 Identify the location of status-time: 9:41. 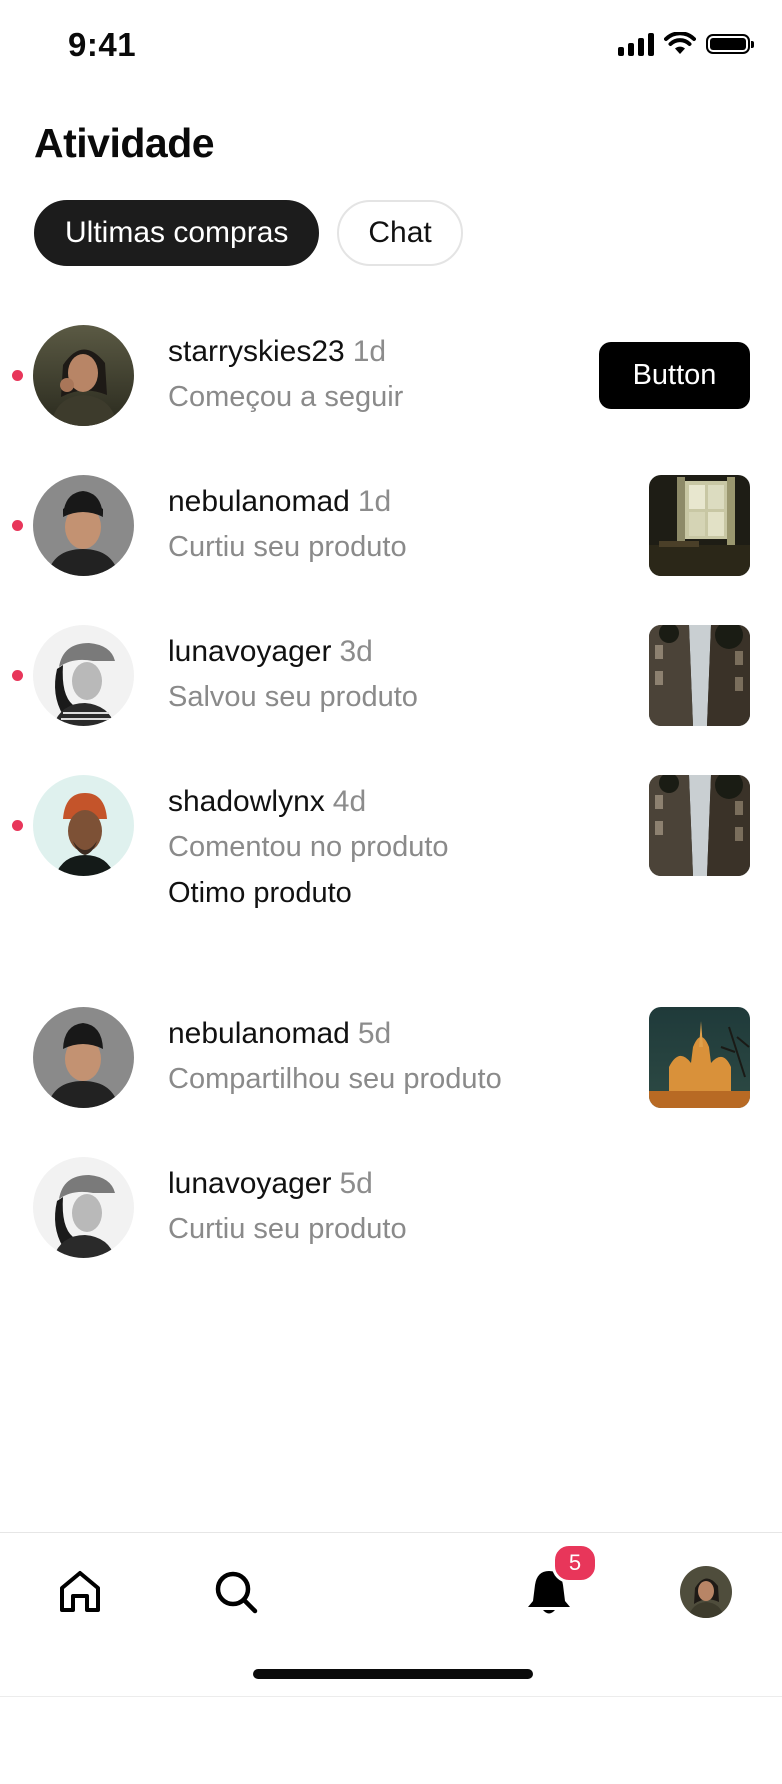
(102, 44).